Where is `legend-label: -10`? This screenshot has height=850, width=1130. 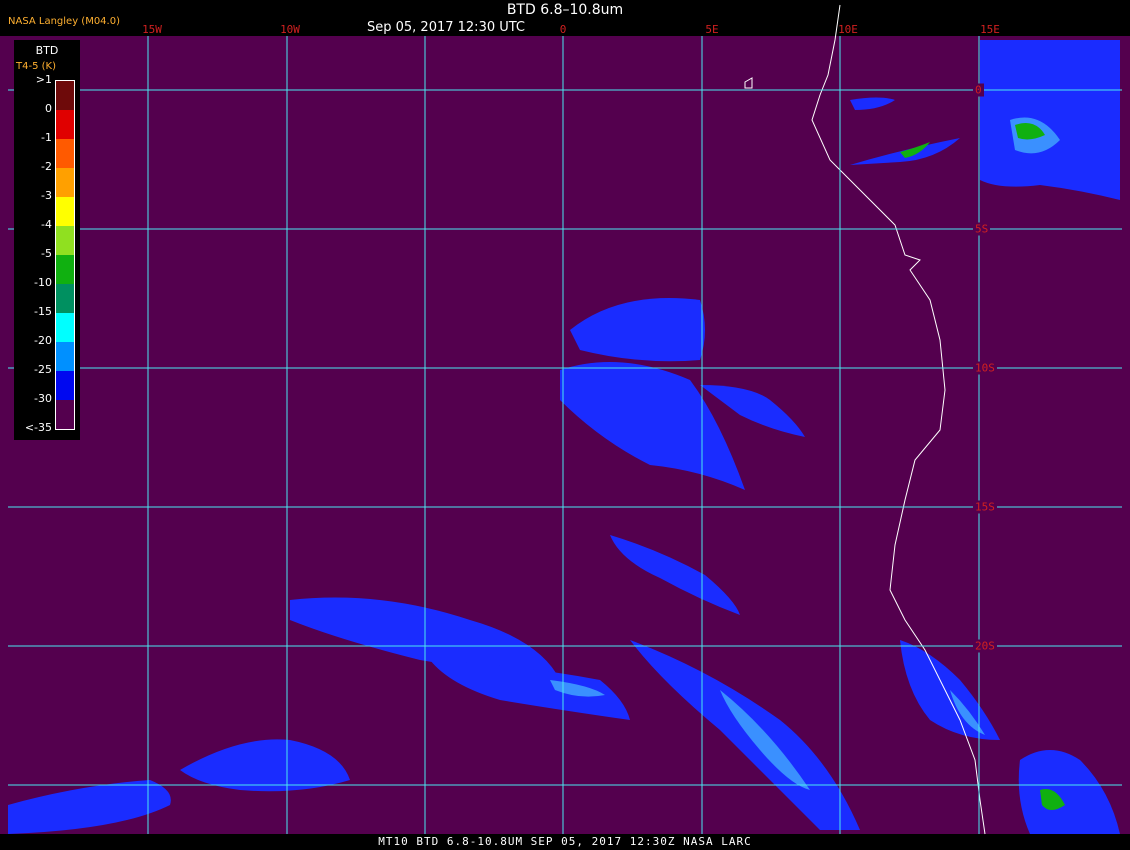 legend-label: -10 is located at coordinates (43, 282).